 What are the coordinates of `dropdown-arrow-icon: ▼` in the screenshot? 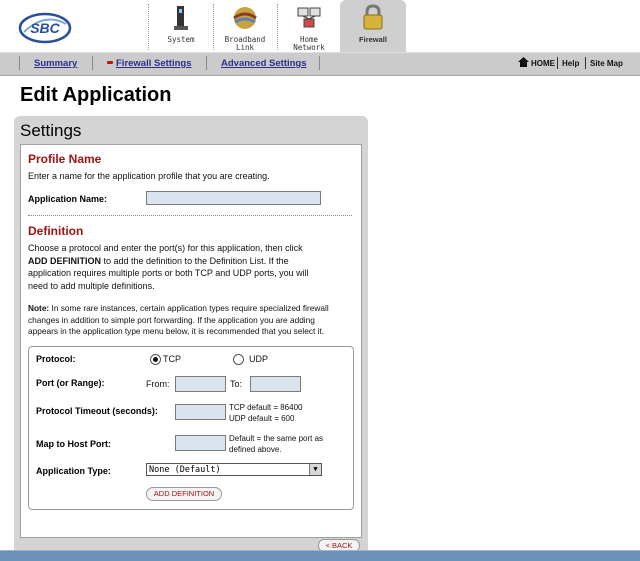 It's located at (315, 469).